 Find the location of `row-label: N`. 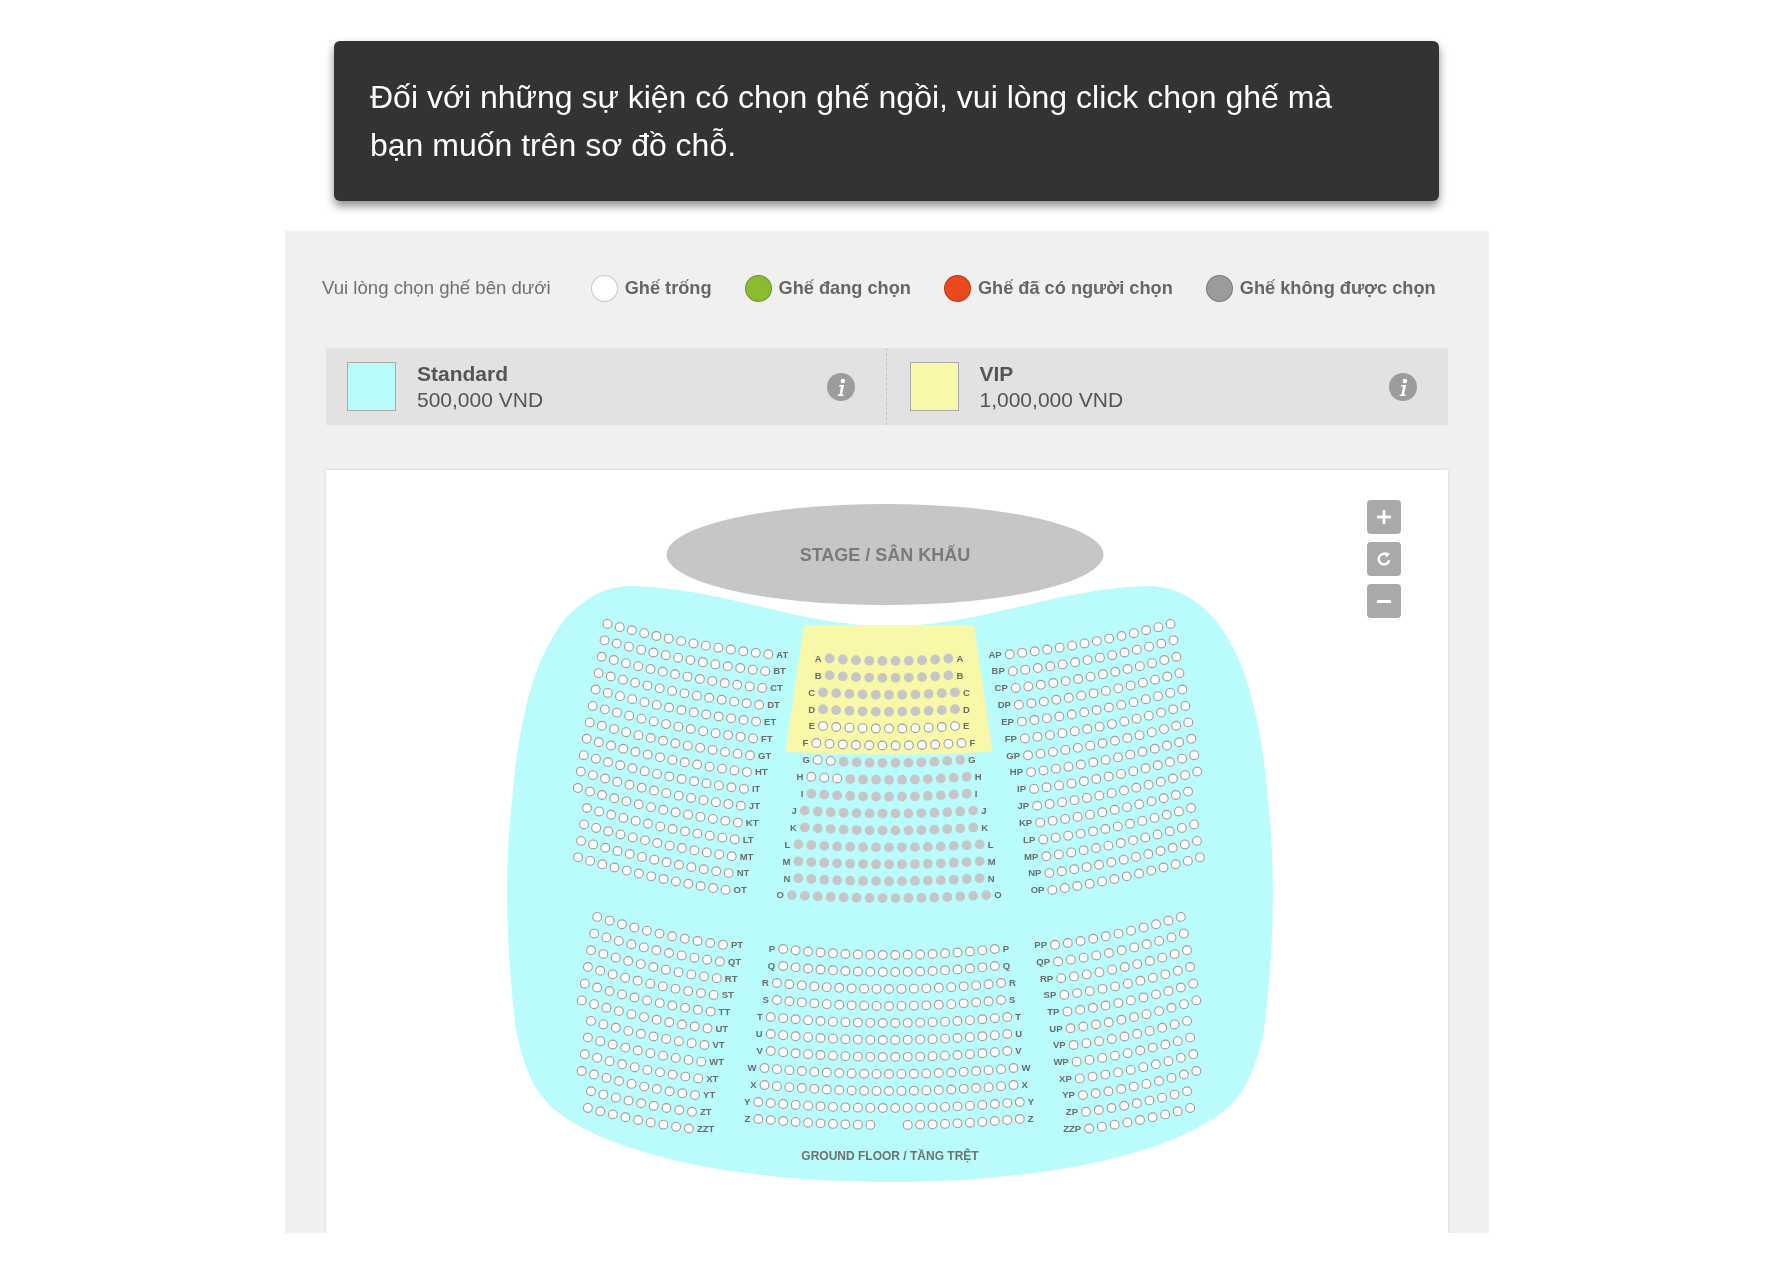

row-label: N is located at coordinates (991, 878).